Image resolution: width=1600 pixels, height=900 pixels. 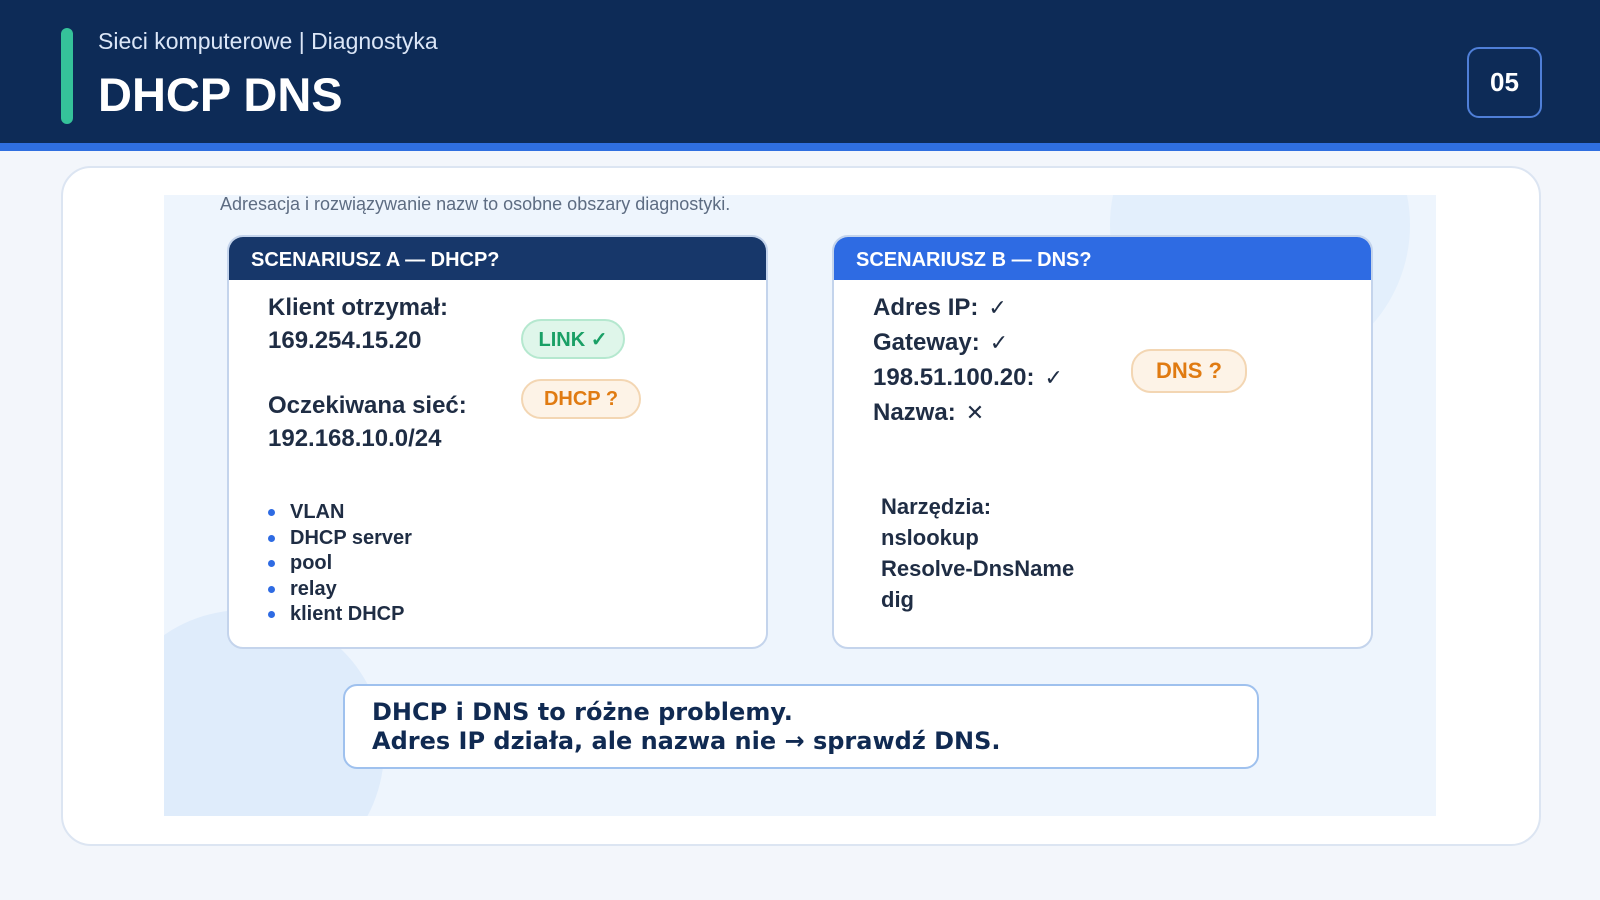 What do you see at coordinates (930, 537) in the screenshot?
I see `tool-item: nslookup` at bounding box center [930, 537].